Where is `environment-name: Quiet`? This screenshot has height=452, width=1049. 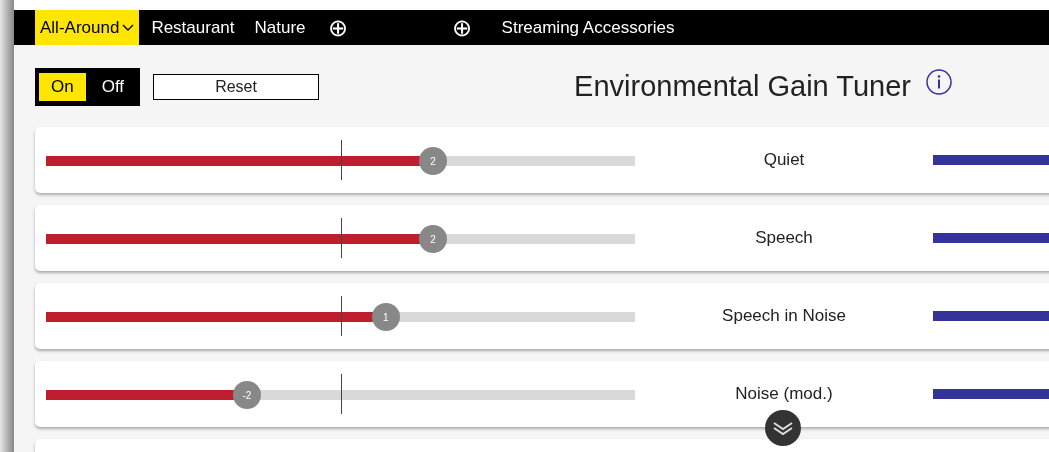 environment-name: Quiet is located at coordinates (784, 160).